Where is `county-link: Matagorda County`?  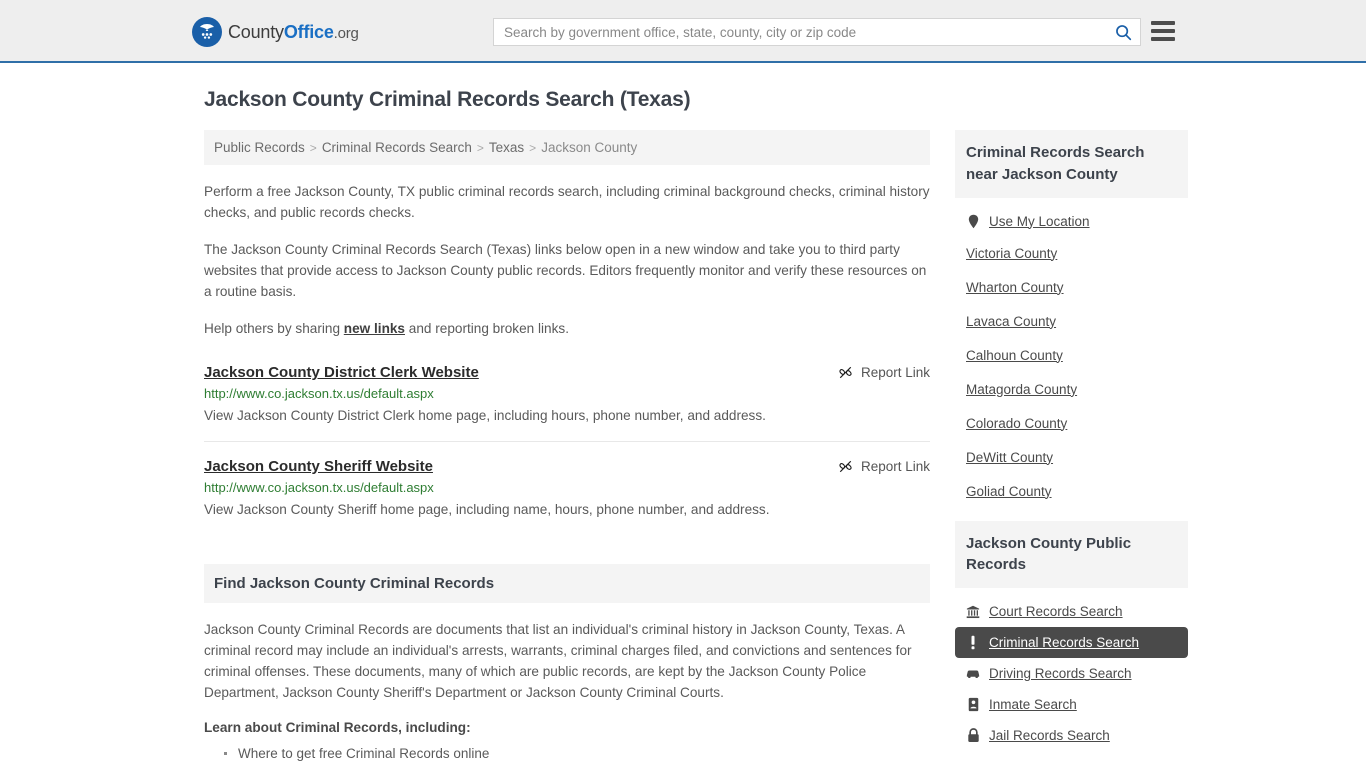
county-link: Matagorda County is located at coordinates (1021, 389).